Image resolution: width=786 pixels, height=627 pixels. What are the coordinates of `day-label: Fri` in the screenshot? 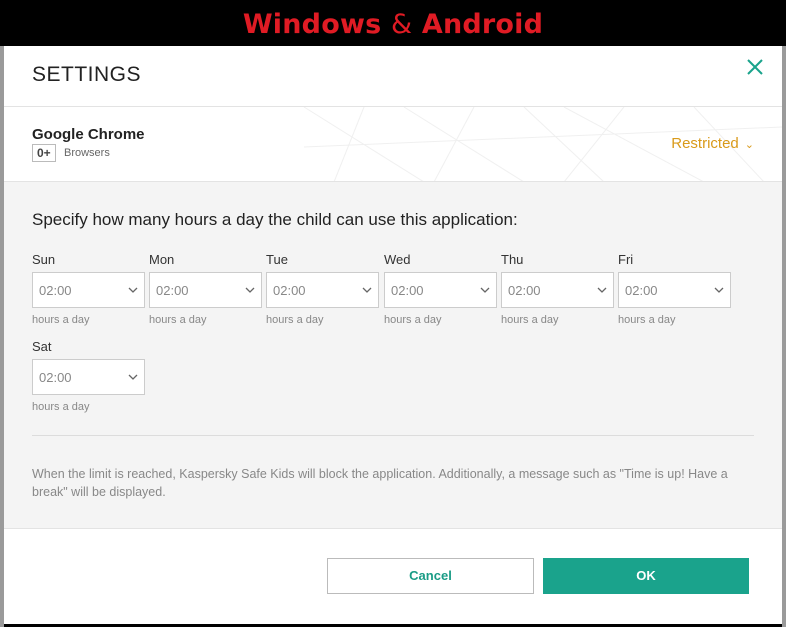 It's located at (626, 259).